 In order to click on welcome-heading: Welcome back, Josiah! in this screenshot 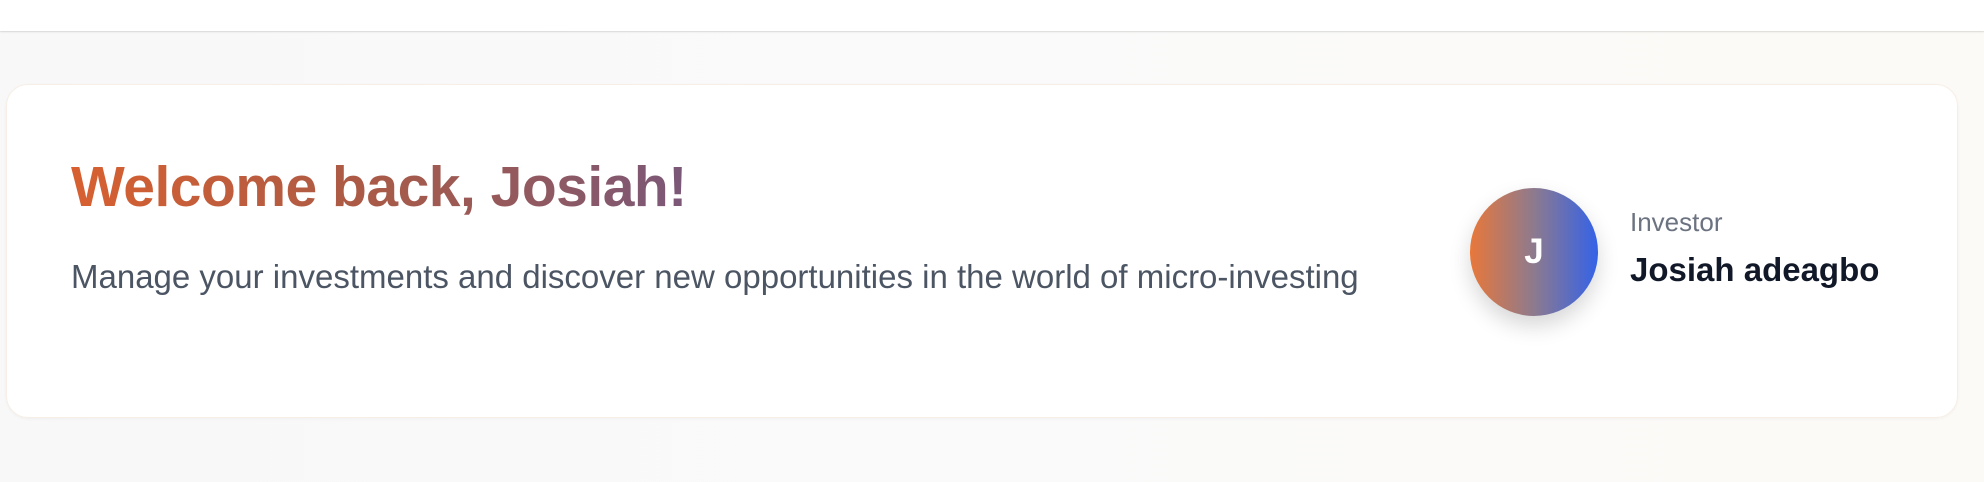, I will do `click(379, 187)`.